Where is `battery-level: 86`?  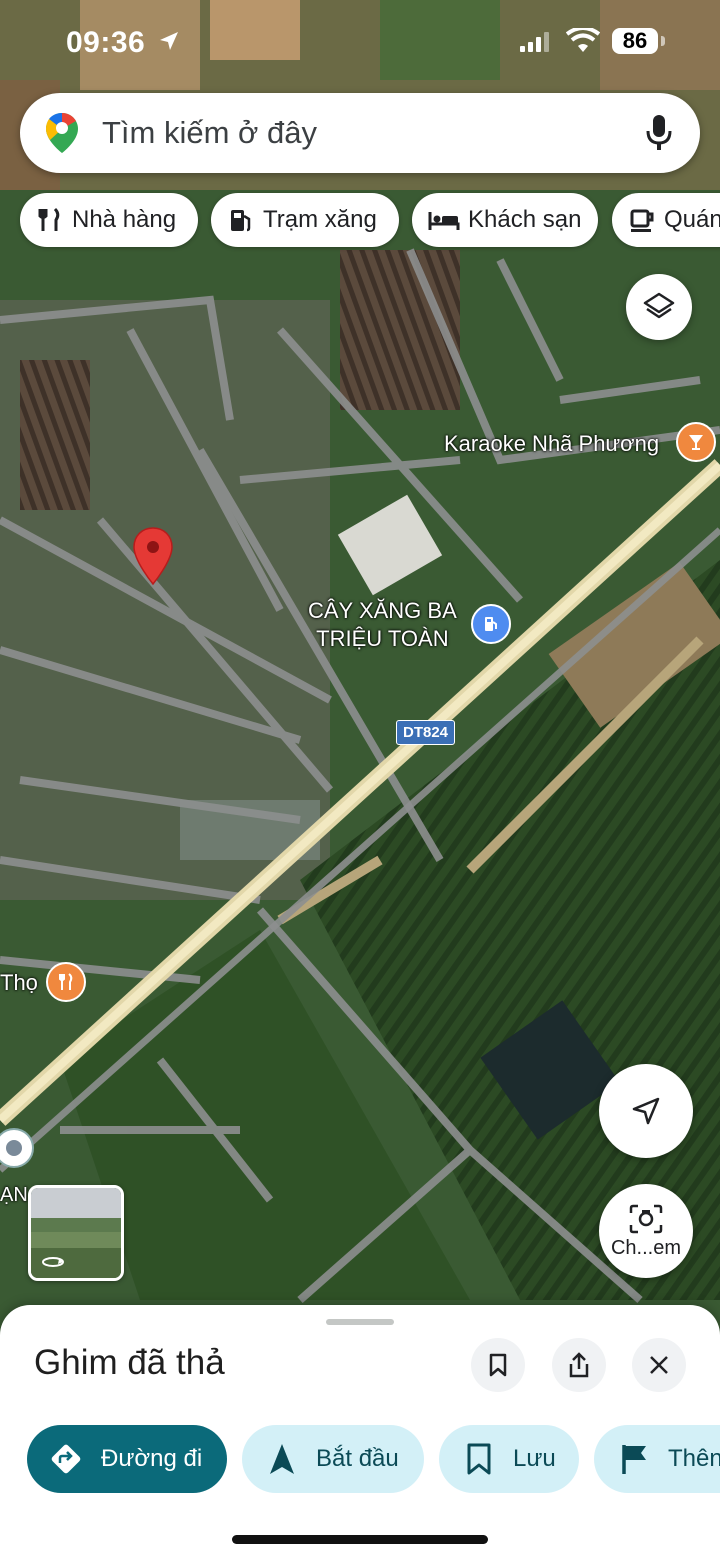
battery-level: 86 is located at coordinates (635, 41).